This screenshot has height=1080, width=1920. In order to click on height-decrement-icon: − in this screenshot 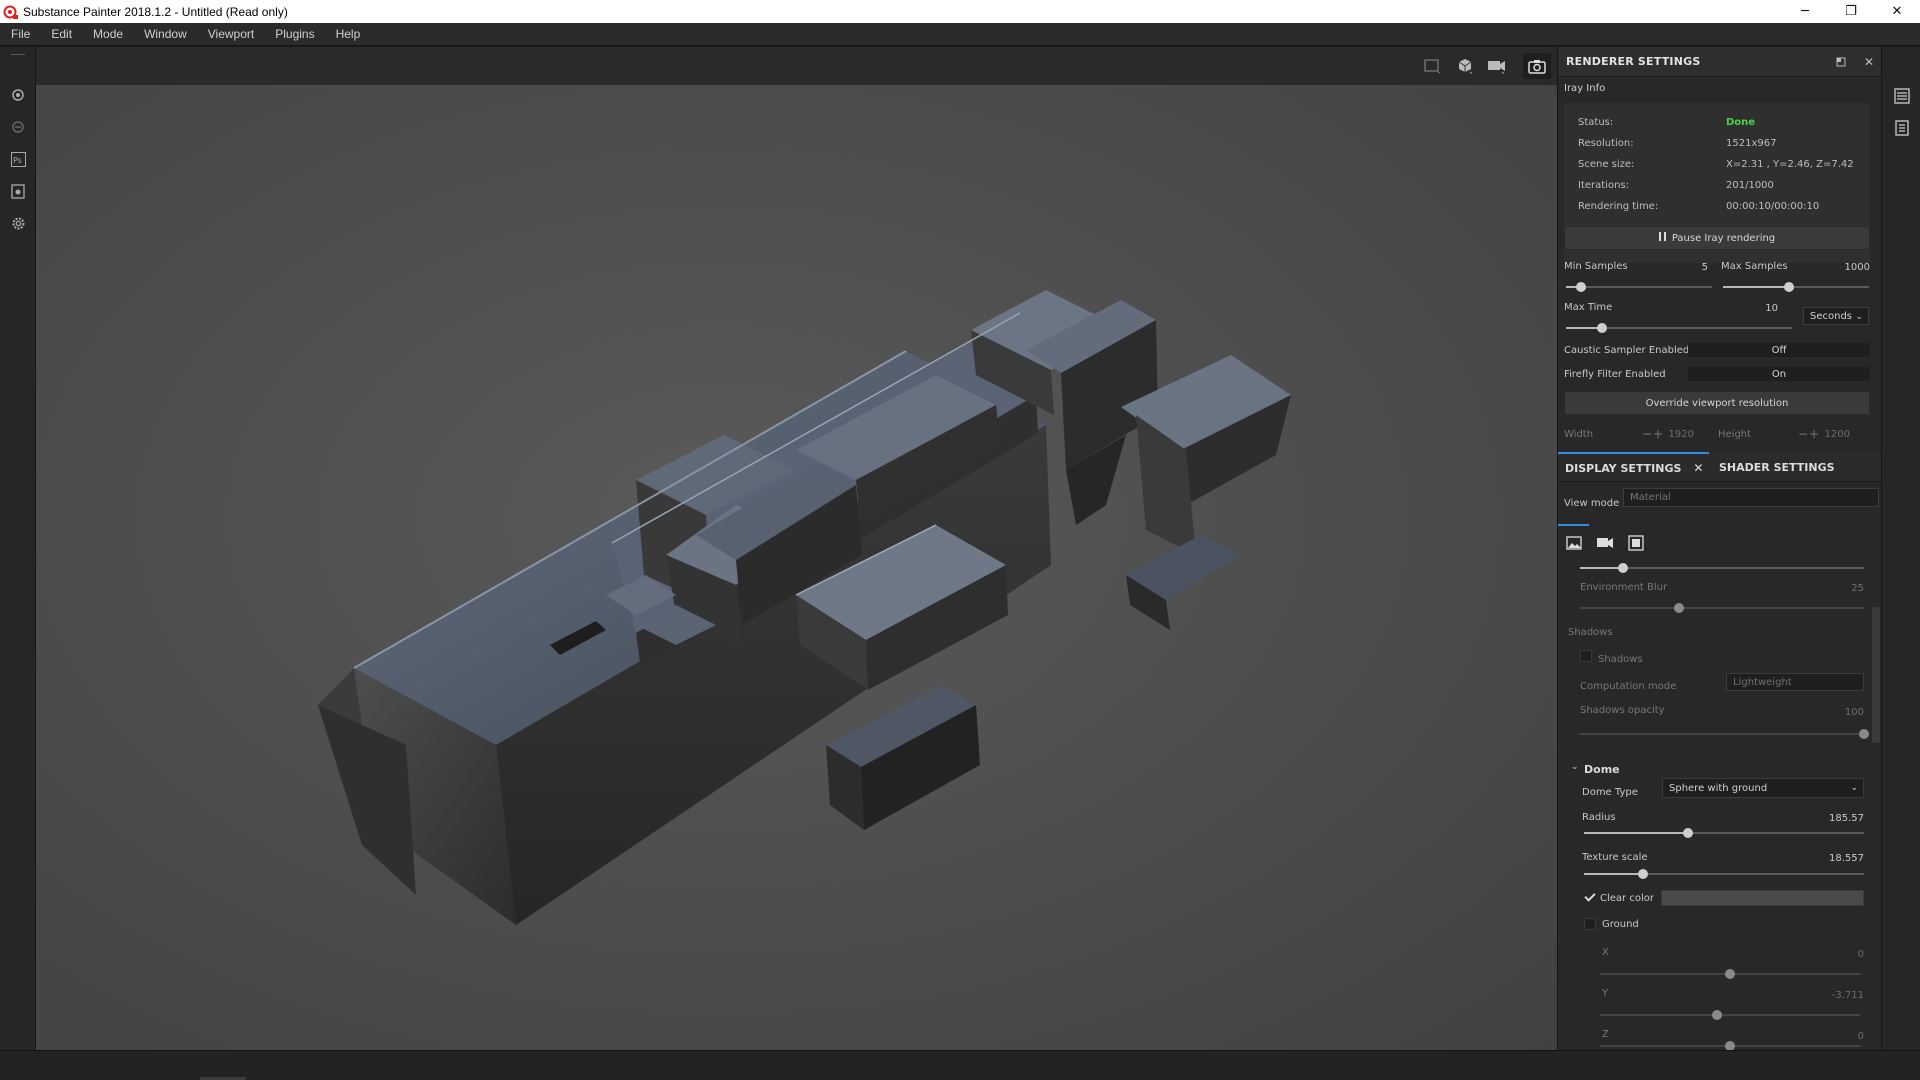, I will do `click(1803, 434)`.